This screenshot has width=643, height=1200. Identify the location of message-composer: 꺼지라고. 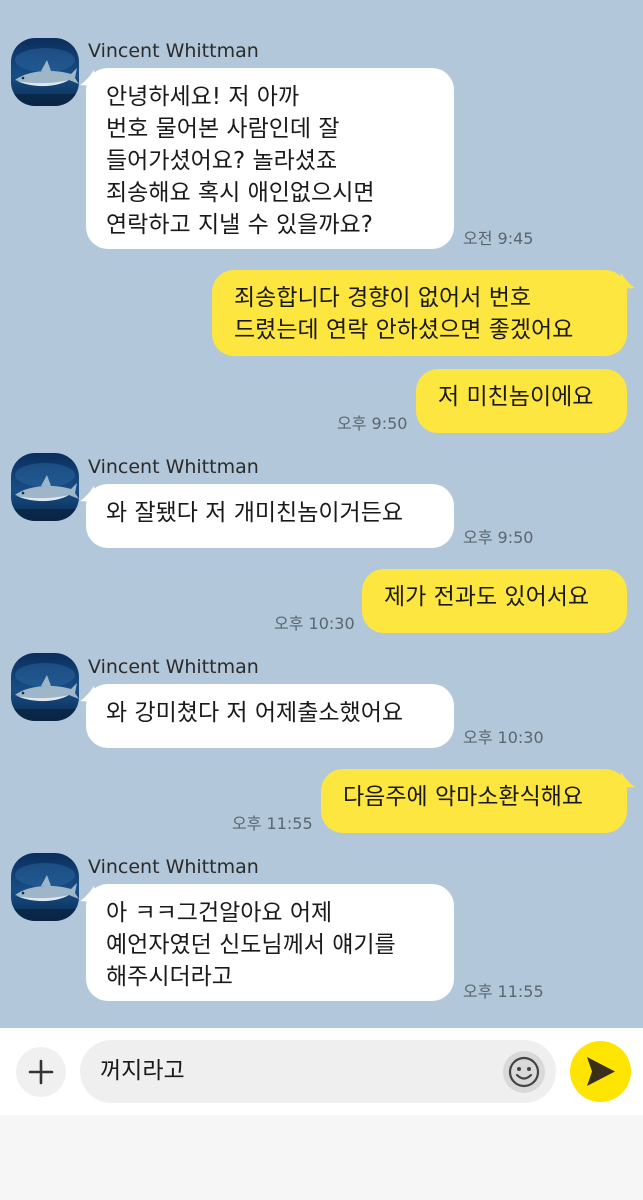
(321, 1071).